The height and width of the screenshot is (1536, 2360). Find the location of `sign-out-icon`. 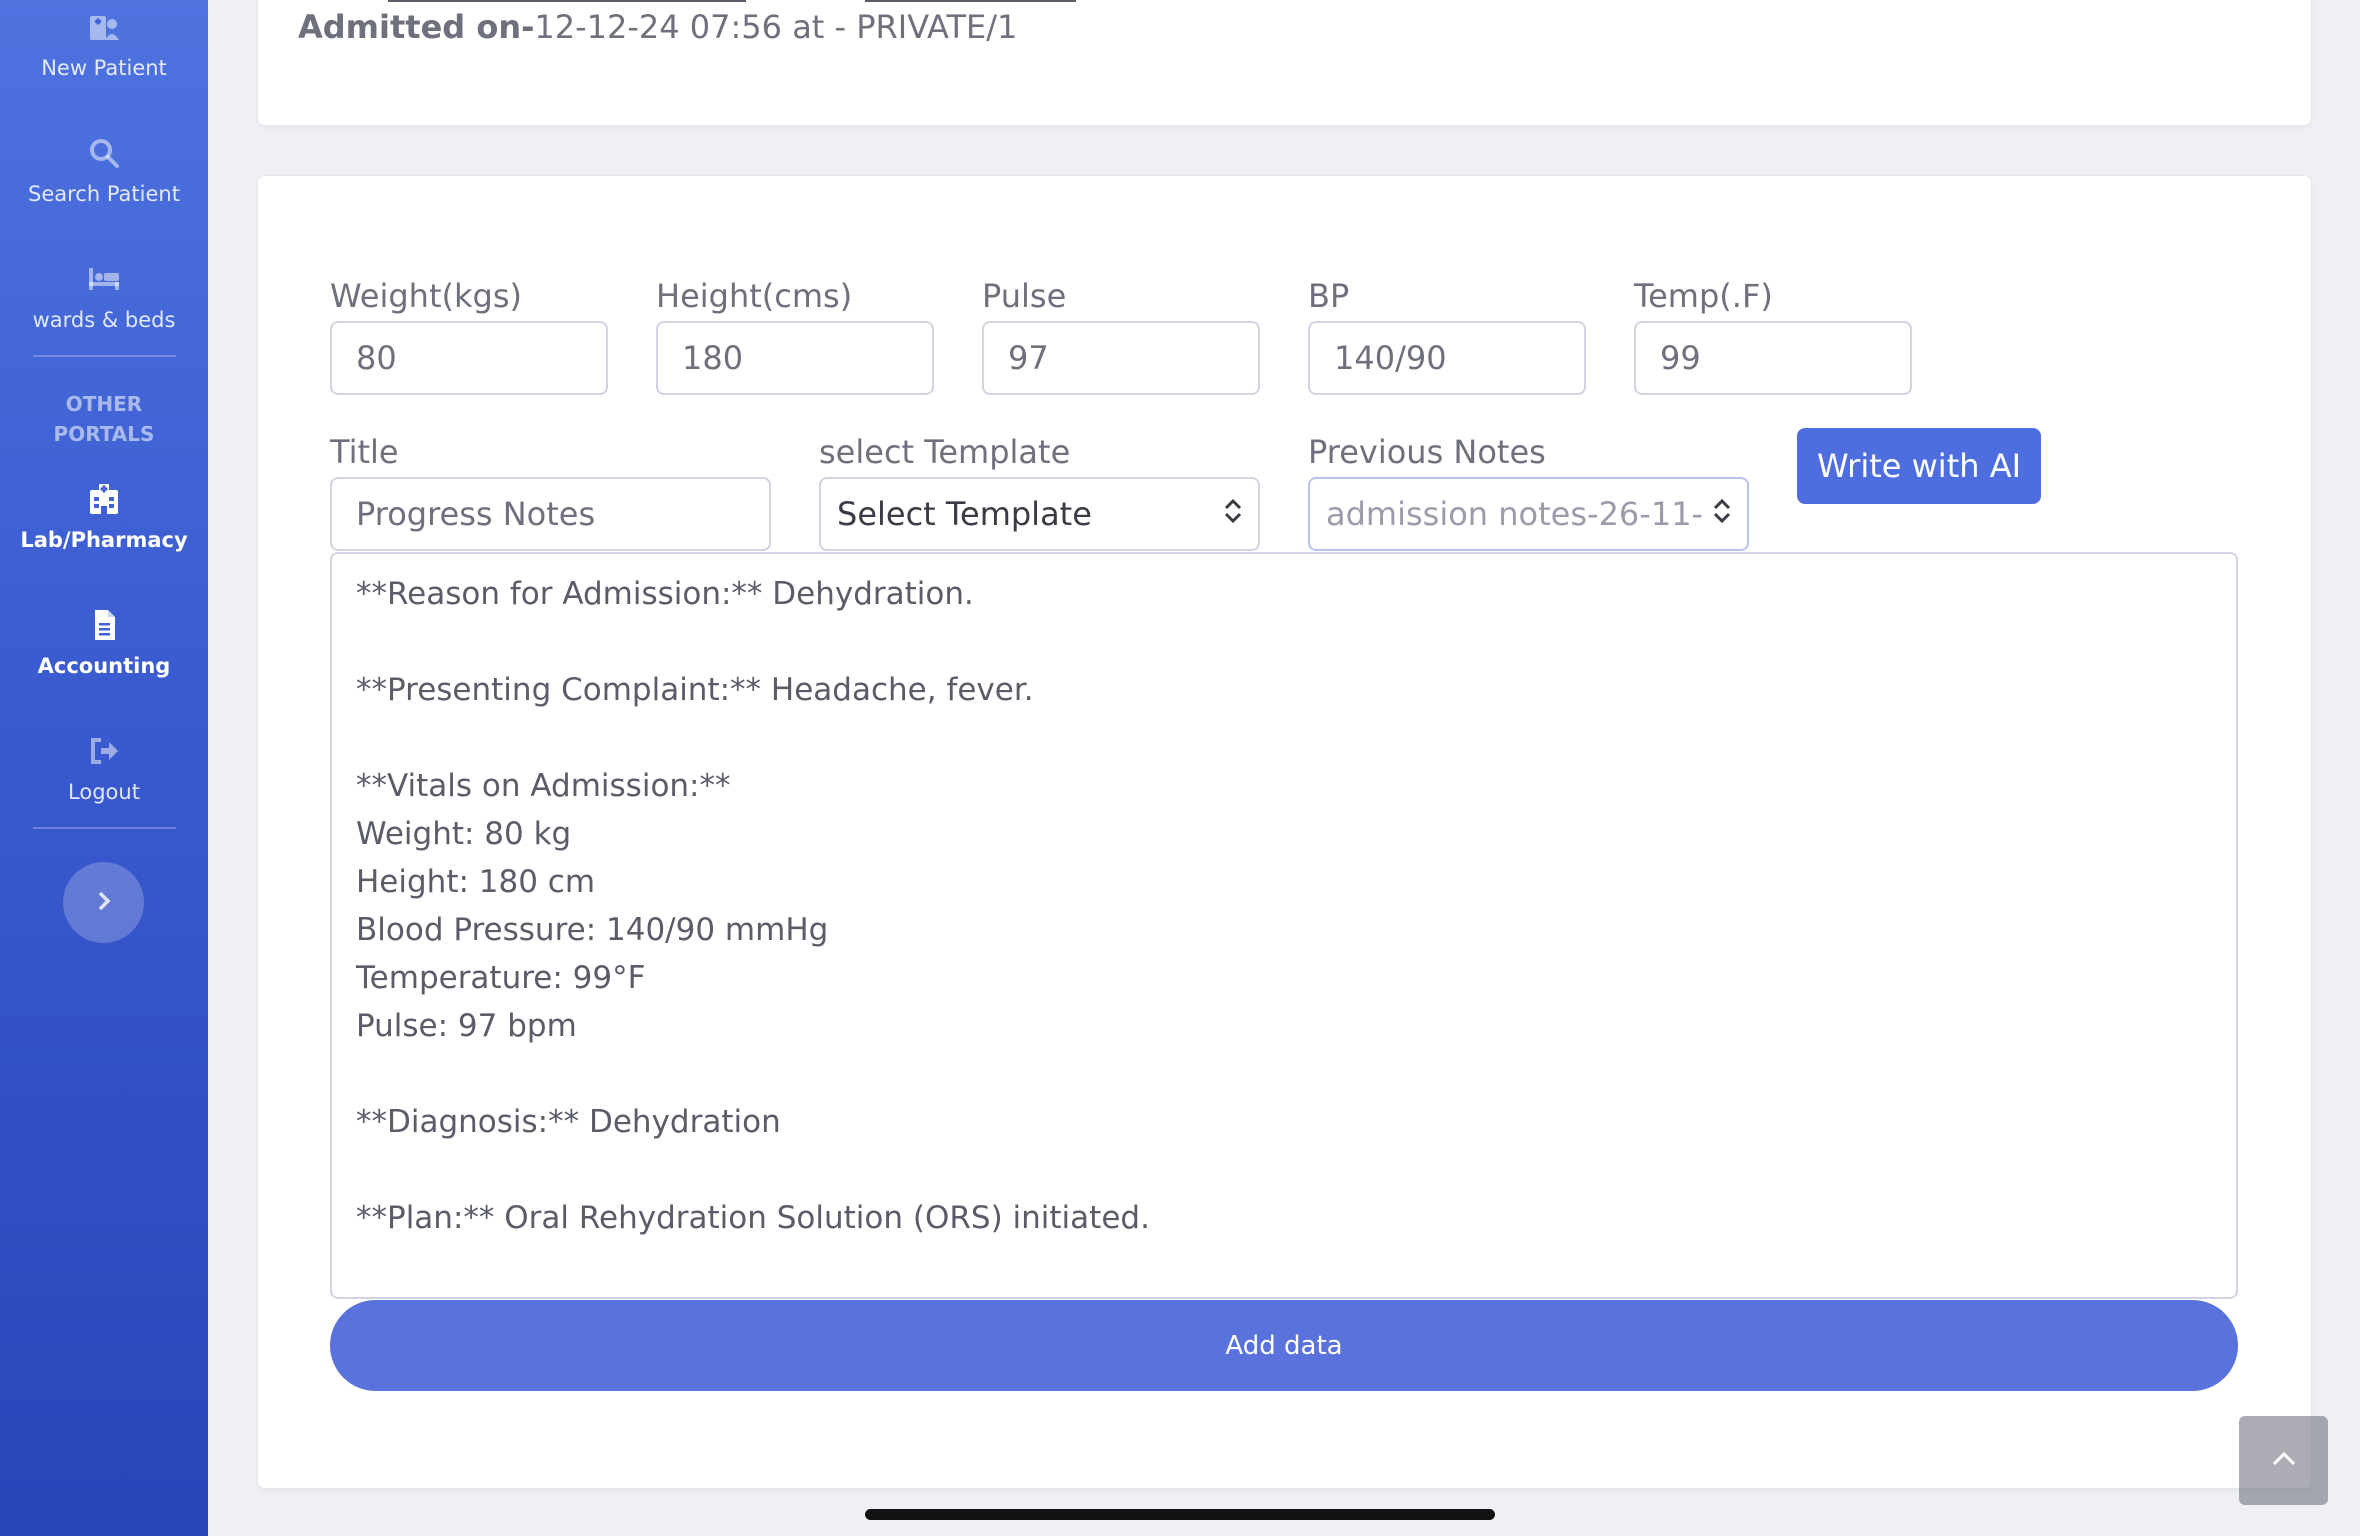

sign-out-icon is located at coordinates (104, 751).